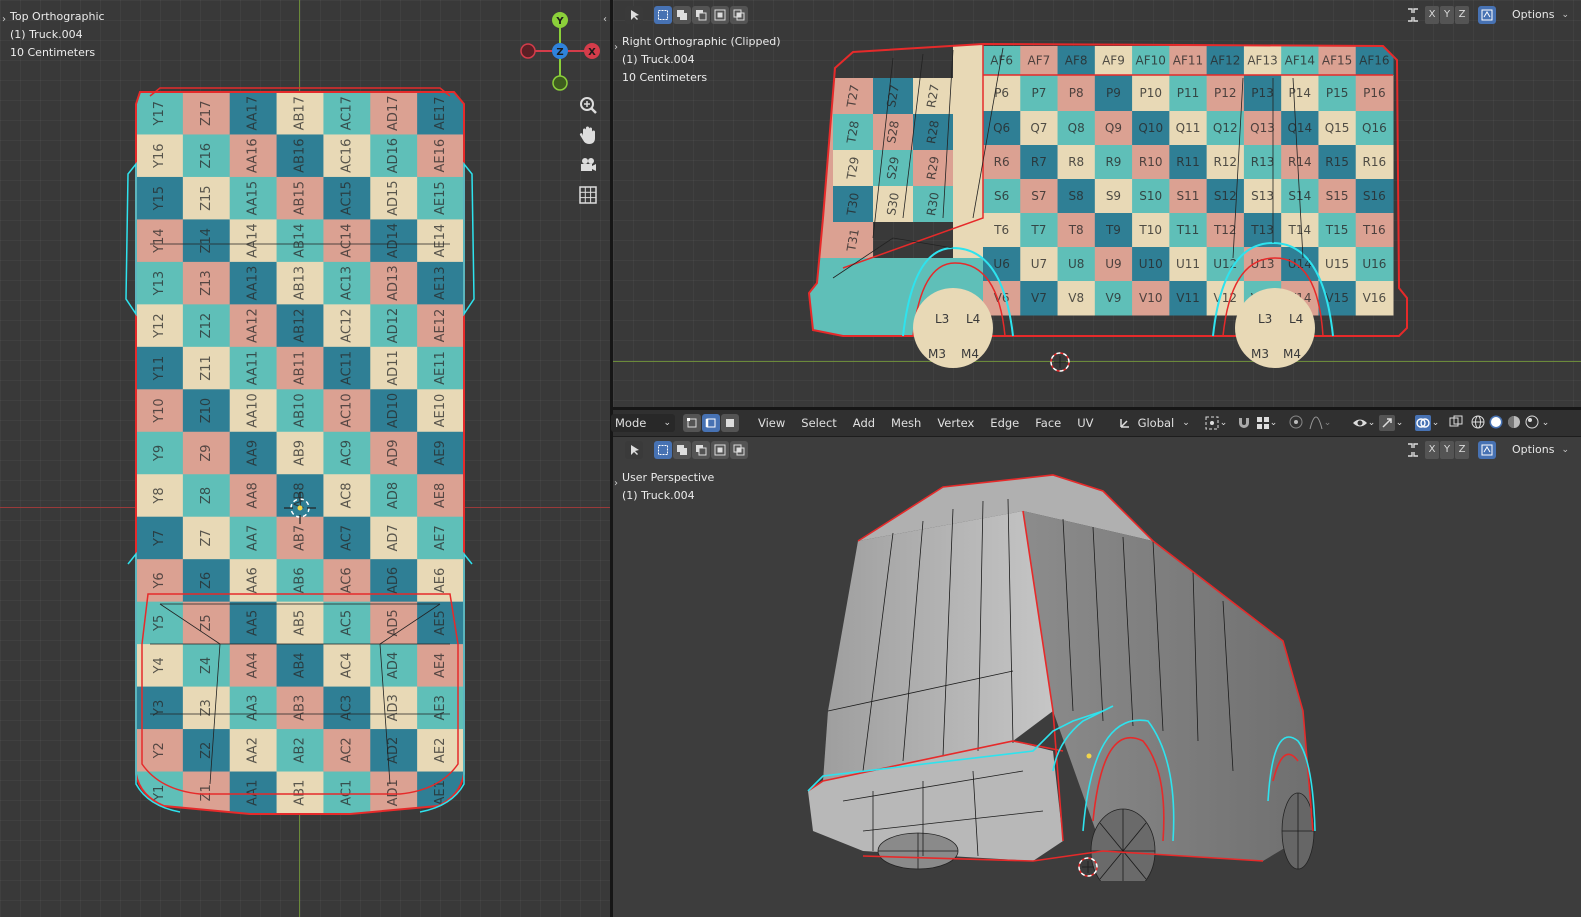  Describe the element at coordinates (440, 411) in the screenshot. I see `uv-cell-label: AE10` at that location.